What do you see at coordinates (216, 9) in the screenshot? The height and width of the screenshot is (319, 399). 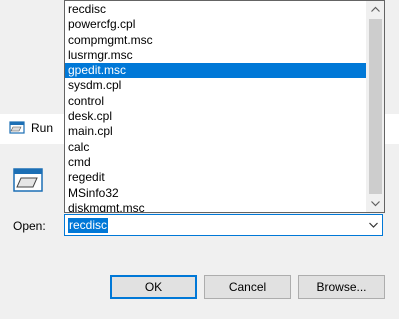 I see `dropdown-item: recdisc` at bounding box center [216, 9].